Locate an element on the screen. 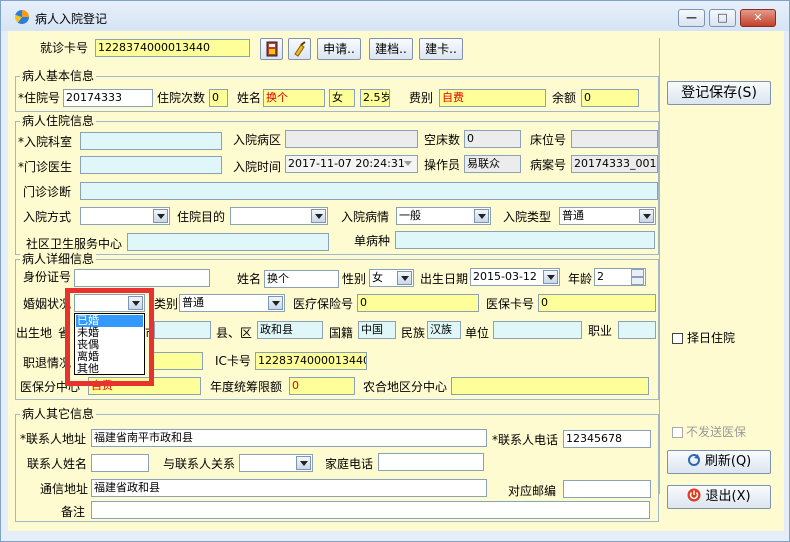 Image resolution: width=790 pixels, height=542 pixels. balance-input: 0 is located at coordinates (610, 98).